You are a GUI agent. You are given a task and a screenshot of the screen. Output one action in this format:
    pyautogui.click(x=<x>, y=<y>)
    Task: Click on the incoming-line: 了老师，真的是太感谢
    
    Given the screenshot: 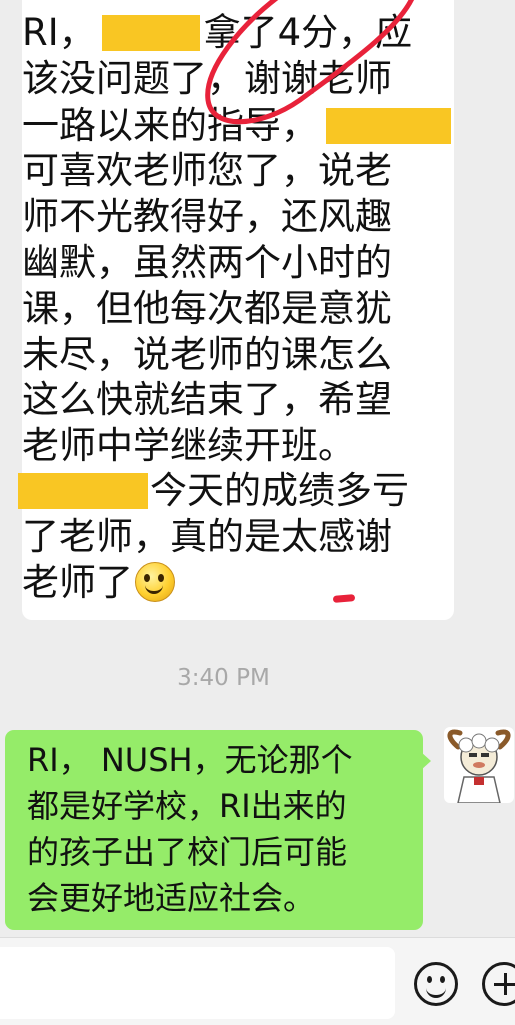 What is the action you would take?
    pyautogui.click(x=207, y=537)
    